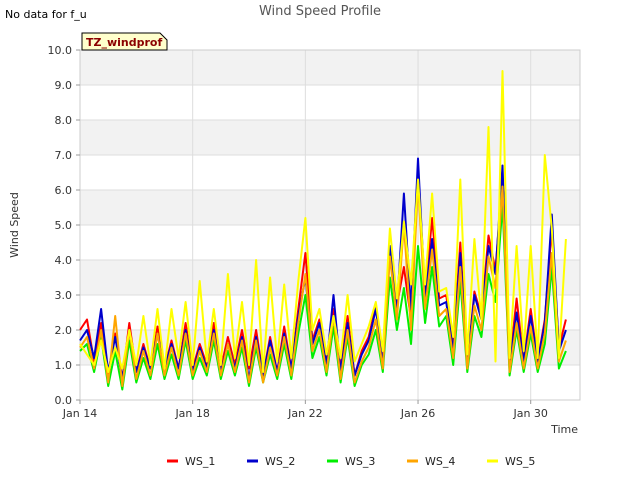 This screenshot has width=640, height=484. What do you see at coordinates (60, 50) in the screenshot?
I see `y-tick-label: 10.0` at bounding box center [60, 50].